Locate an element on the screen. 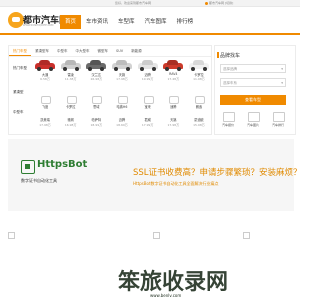 The image size is (320, 300). compact-car-name: 卡罗拉 is located at coordinates (70, 107).